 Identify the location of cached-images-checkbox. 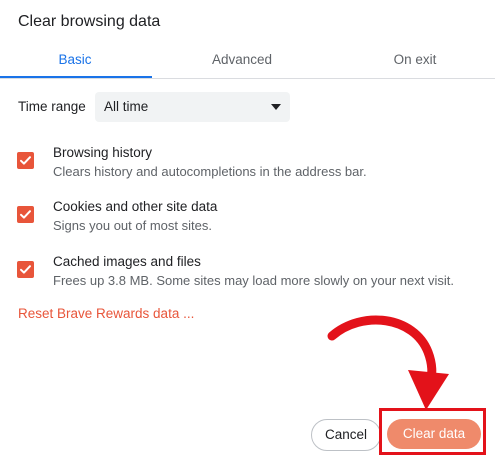
(25, 269).